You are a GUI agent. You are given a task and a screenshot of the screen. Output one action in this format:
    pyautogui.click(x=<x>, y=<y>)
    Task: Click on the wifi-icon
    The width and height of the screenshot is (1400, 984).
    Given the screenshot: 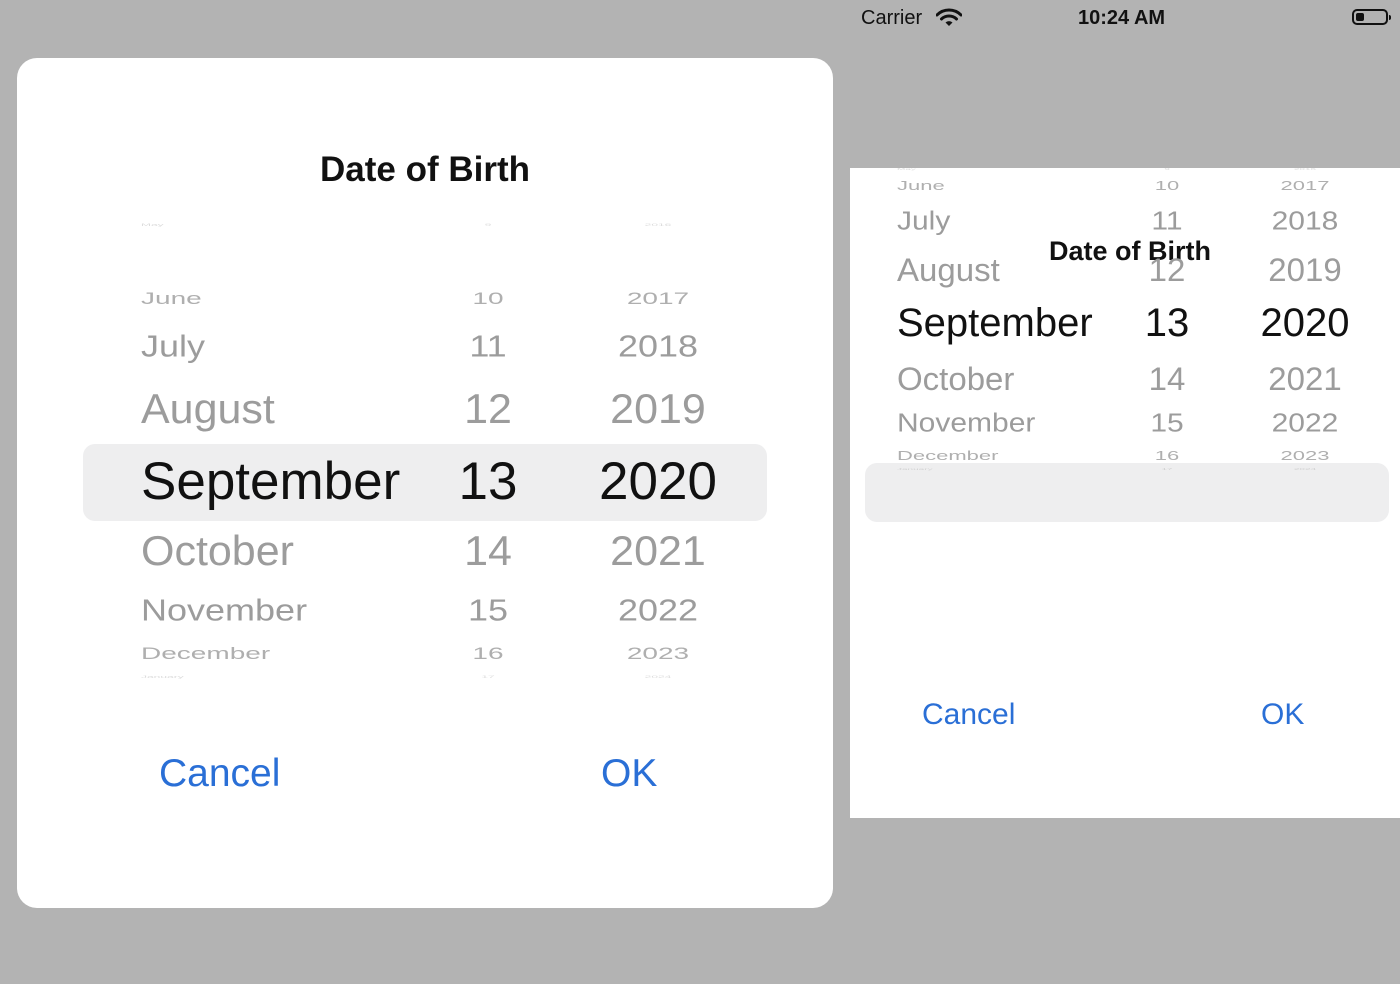 What is the action you would take?
    pyautogui.click(x=949, y=20)
    